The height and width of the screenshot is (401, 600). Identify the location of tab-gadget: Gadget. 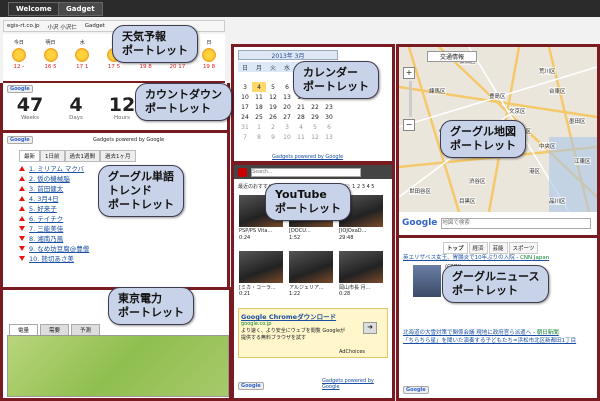
(80, 9).